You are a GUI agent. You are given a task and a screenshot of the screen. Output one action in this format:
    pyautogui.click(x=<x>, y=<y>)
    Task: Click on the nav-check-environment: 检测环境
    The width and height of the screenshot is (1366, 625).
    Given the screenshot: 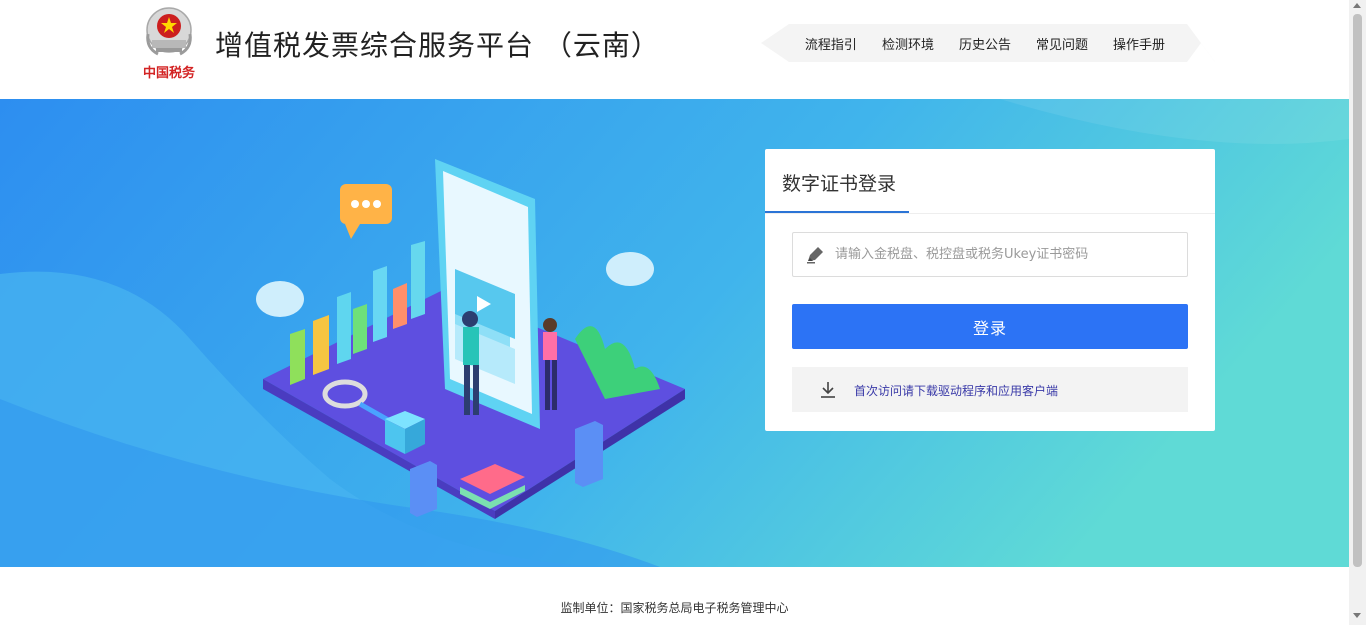 What is the action you would take?
    pyautogui.click(x=908, y=43)
    